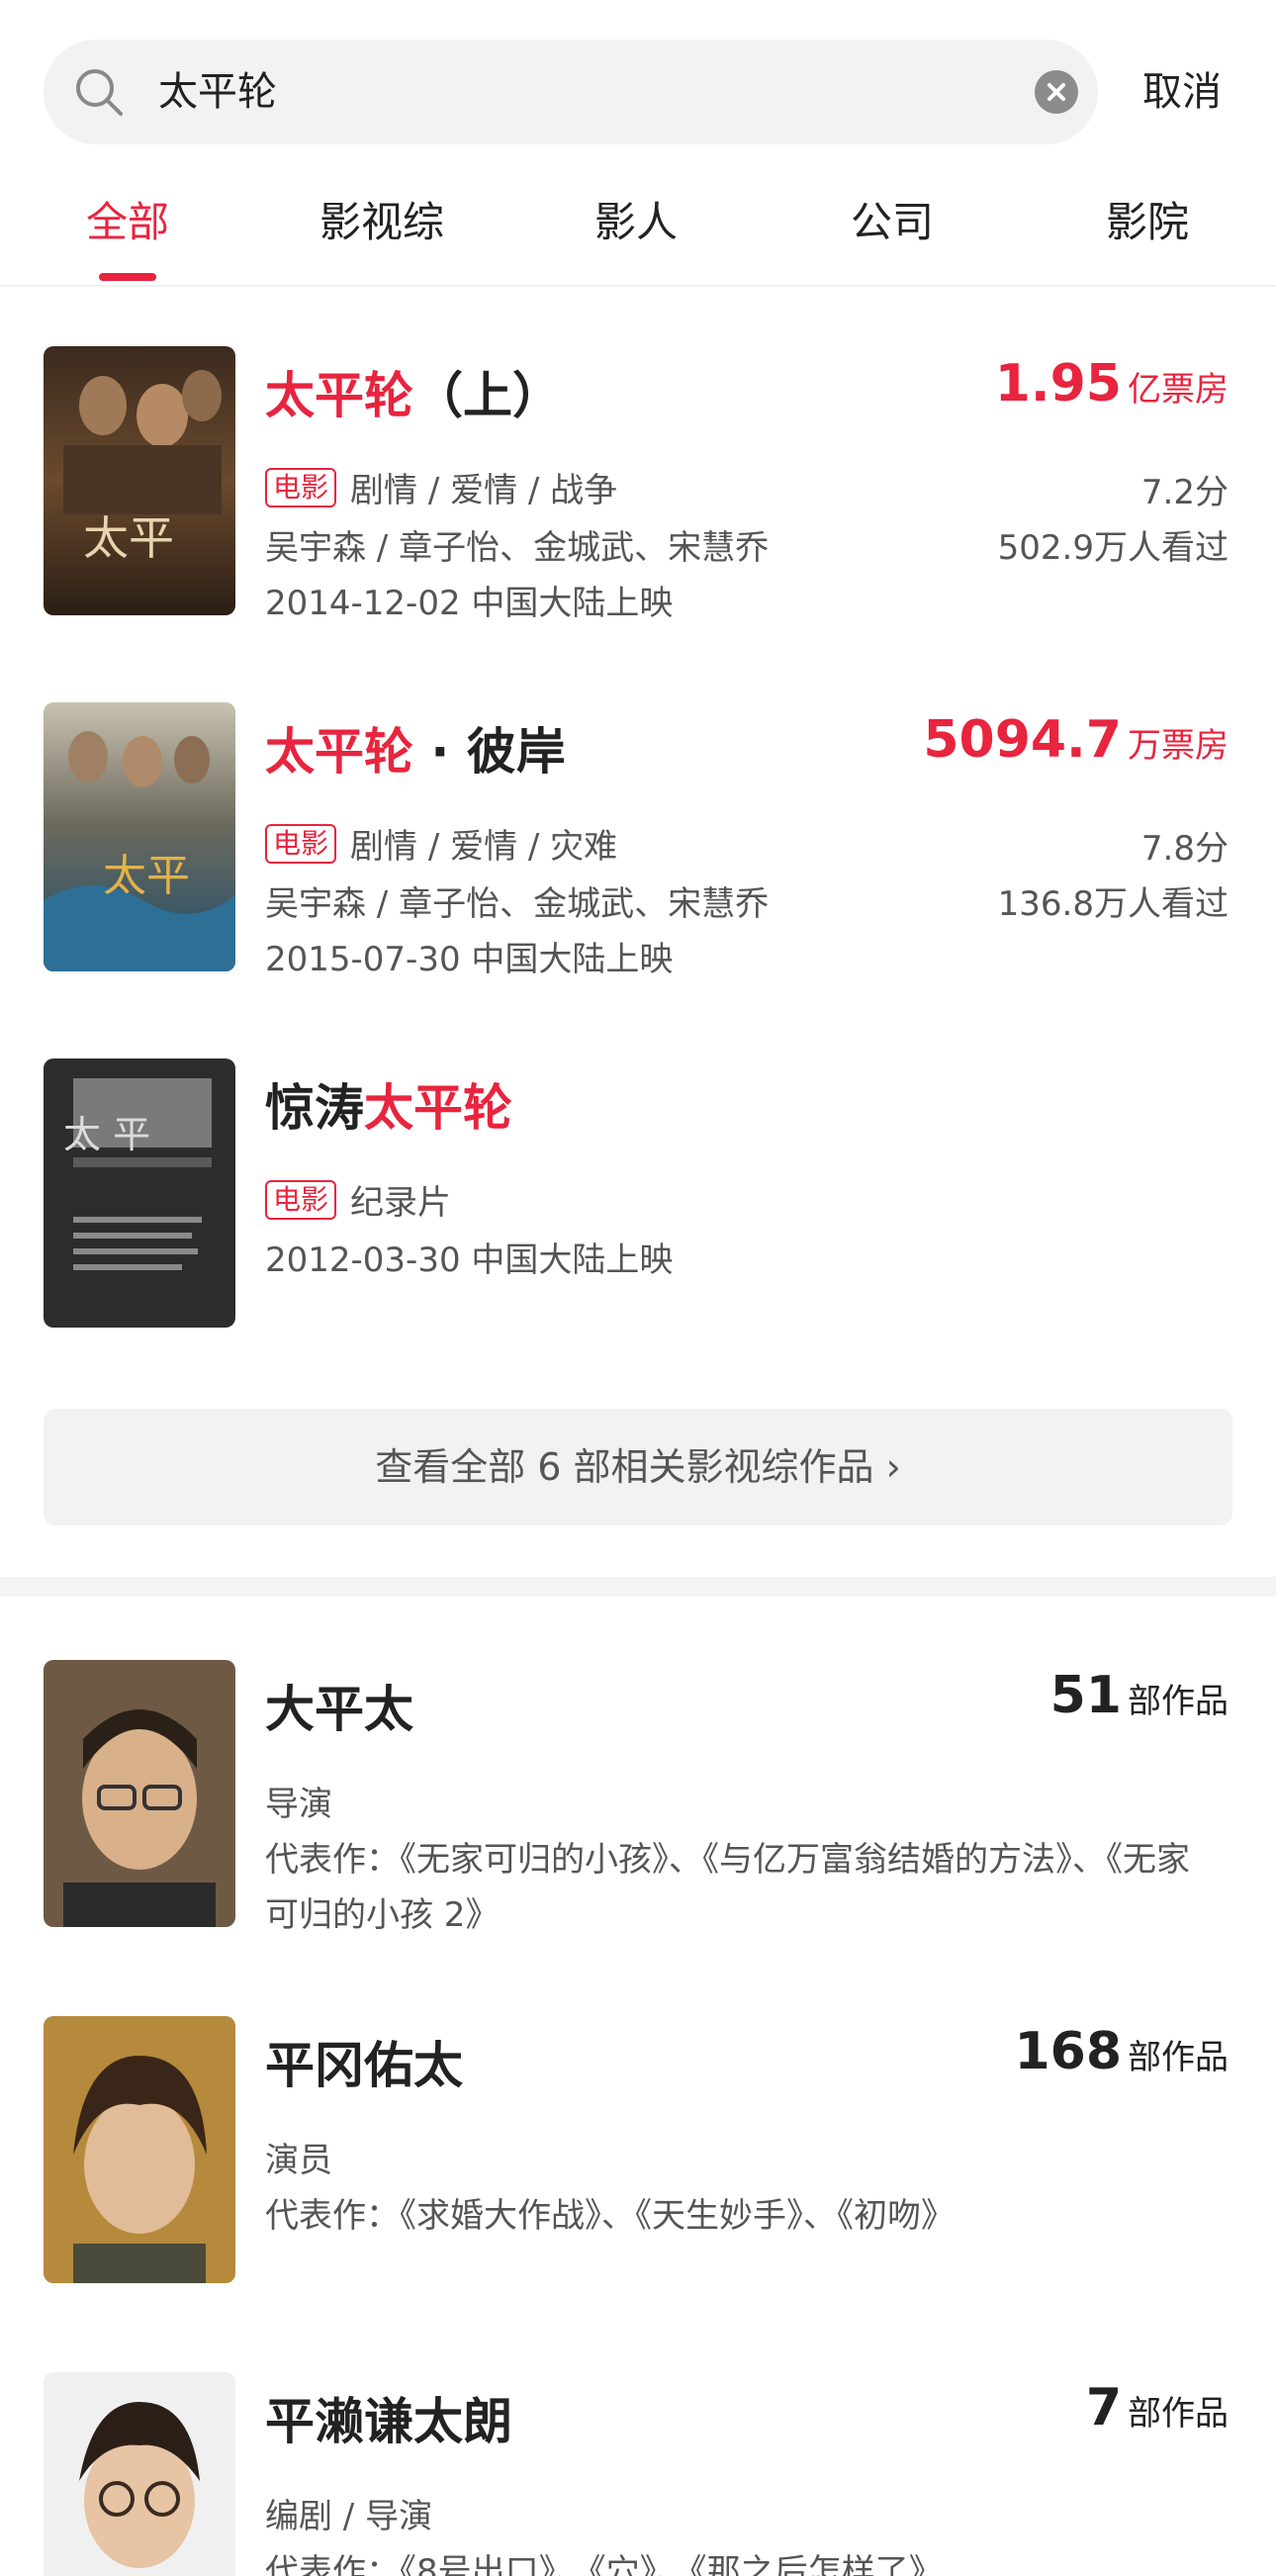 The height and width of the screenshot is (2576, 1276). Describe the element at coordinates (1111, 384) in the screenshot. I see `box-office: 1.95 亿票房` at that location.